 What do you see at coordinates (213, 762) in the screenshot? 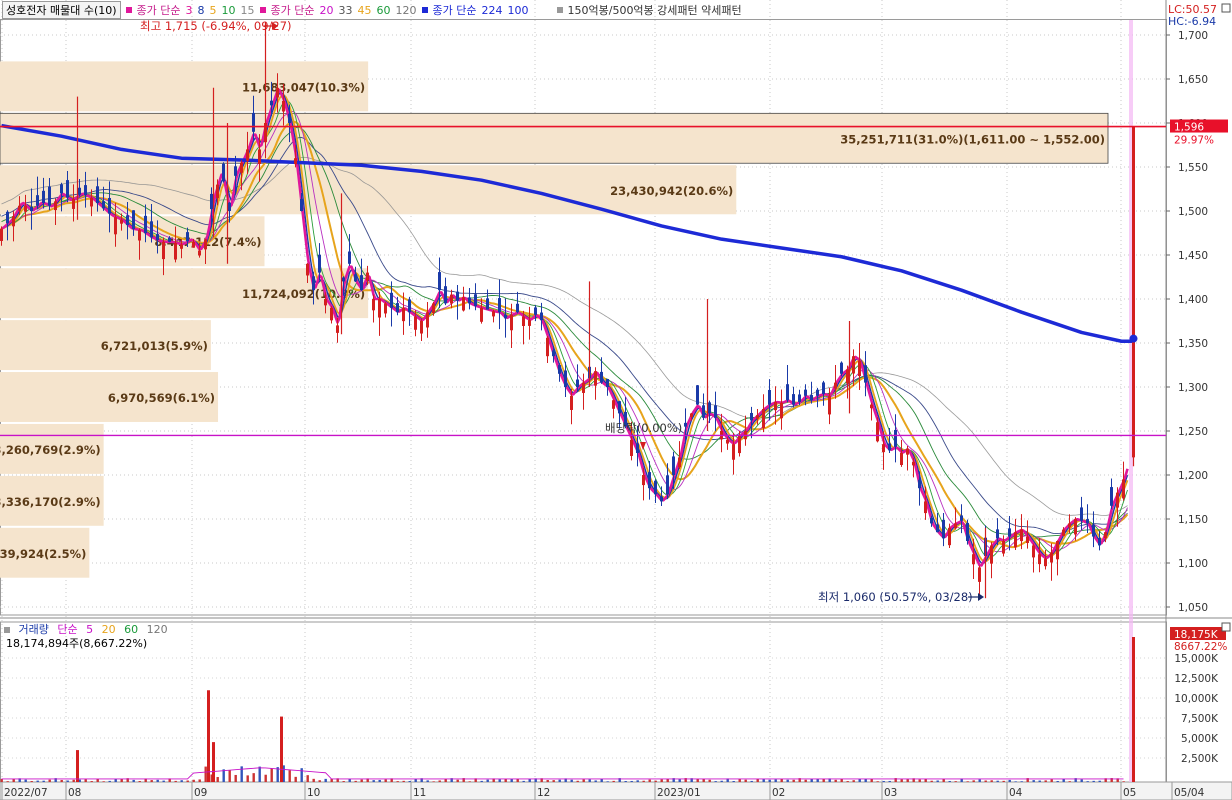
I see `volume-spike` at bounding box center [213, 762].